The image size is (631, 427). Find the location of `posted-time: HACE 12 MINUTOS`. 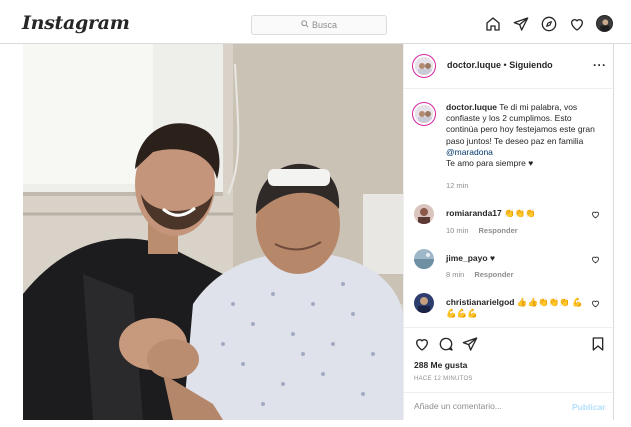

posted-time: HACE 12 MINUTOS is located at coordinates (443, 379).